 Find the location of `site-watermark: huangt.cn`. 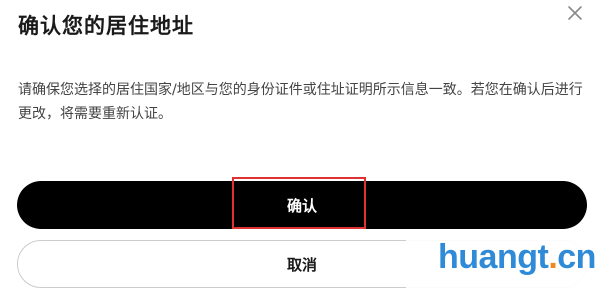

site-watermark: huangt.cn is located at coordinates (517, 257).